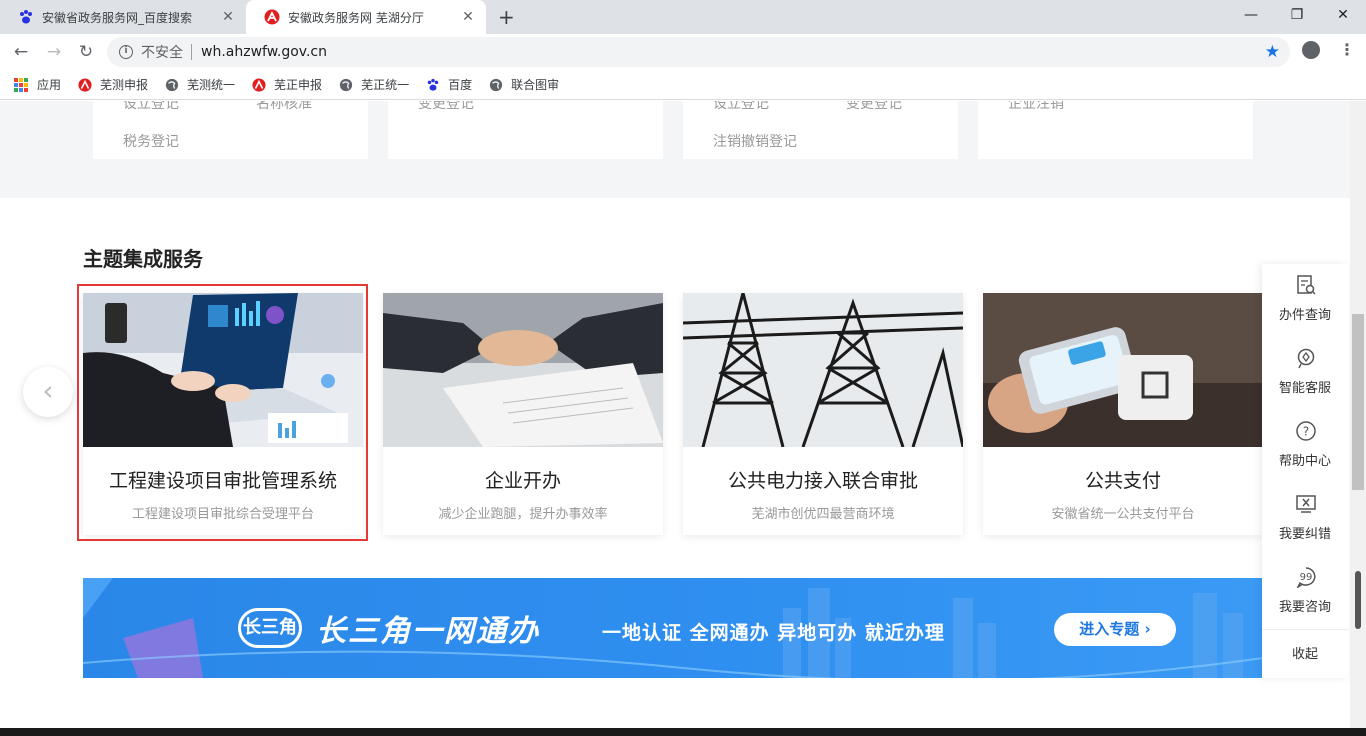 The width and height of the screenshot is (1366, 736). Describe the element at coordinates (1304, 388) in the screenshot. I see `sidebar-label: 智能客服` at that location.